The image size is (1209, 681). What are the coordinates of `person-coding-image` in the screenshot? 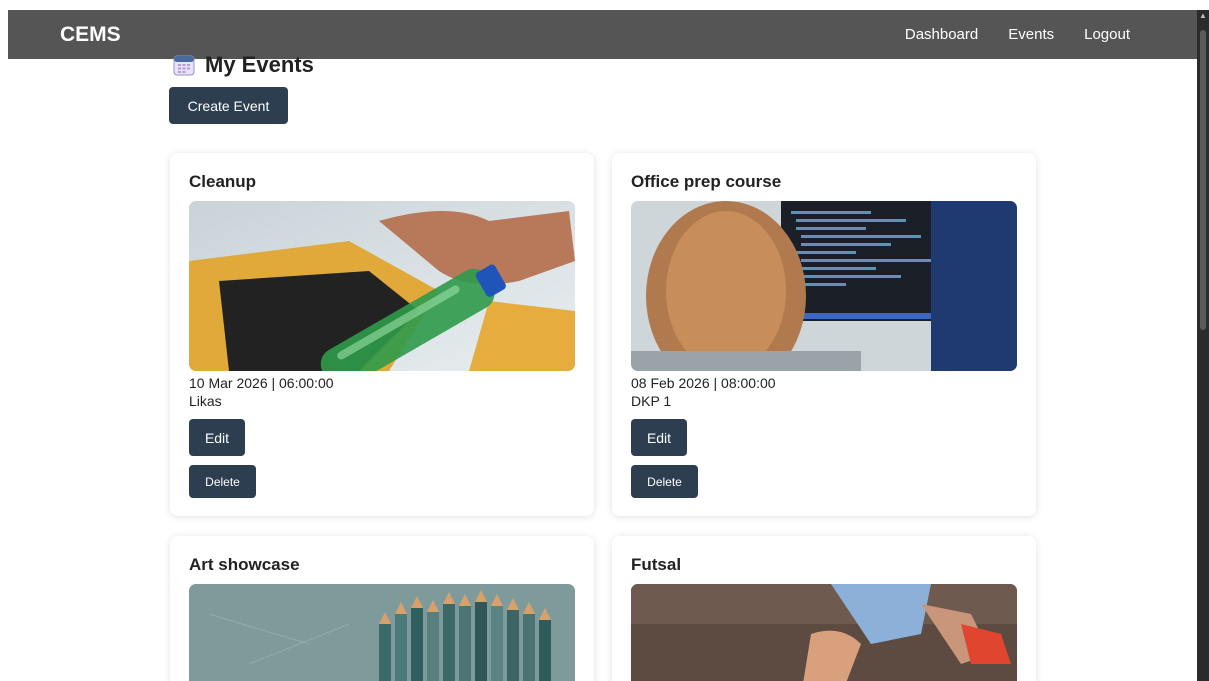 It's located at (824, 286).